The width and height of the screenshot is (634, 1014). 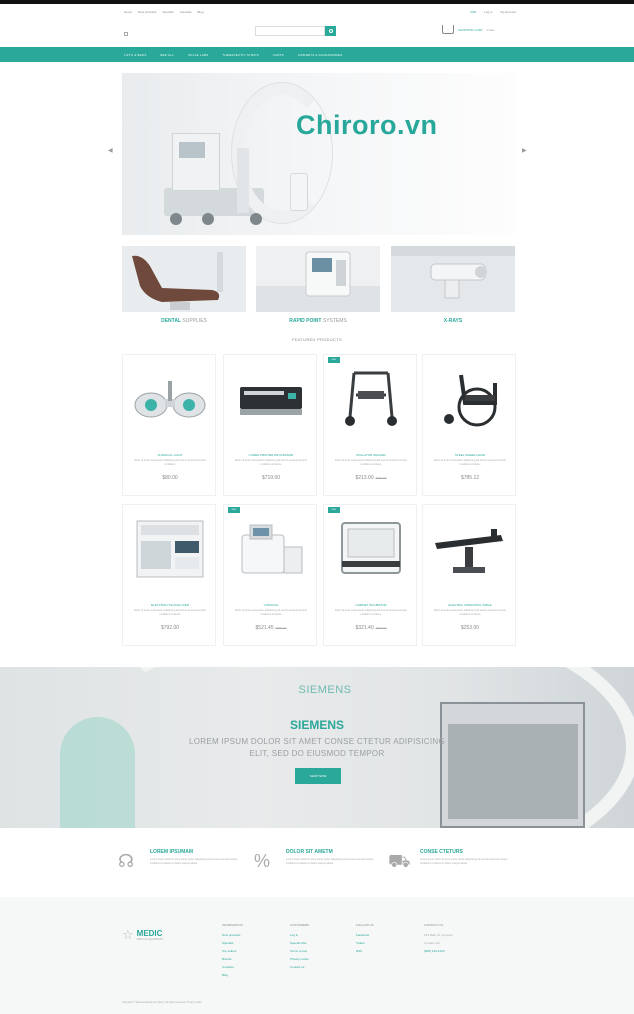 I want to click on search-input, so click(x=290, y=31).